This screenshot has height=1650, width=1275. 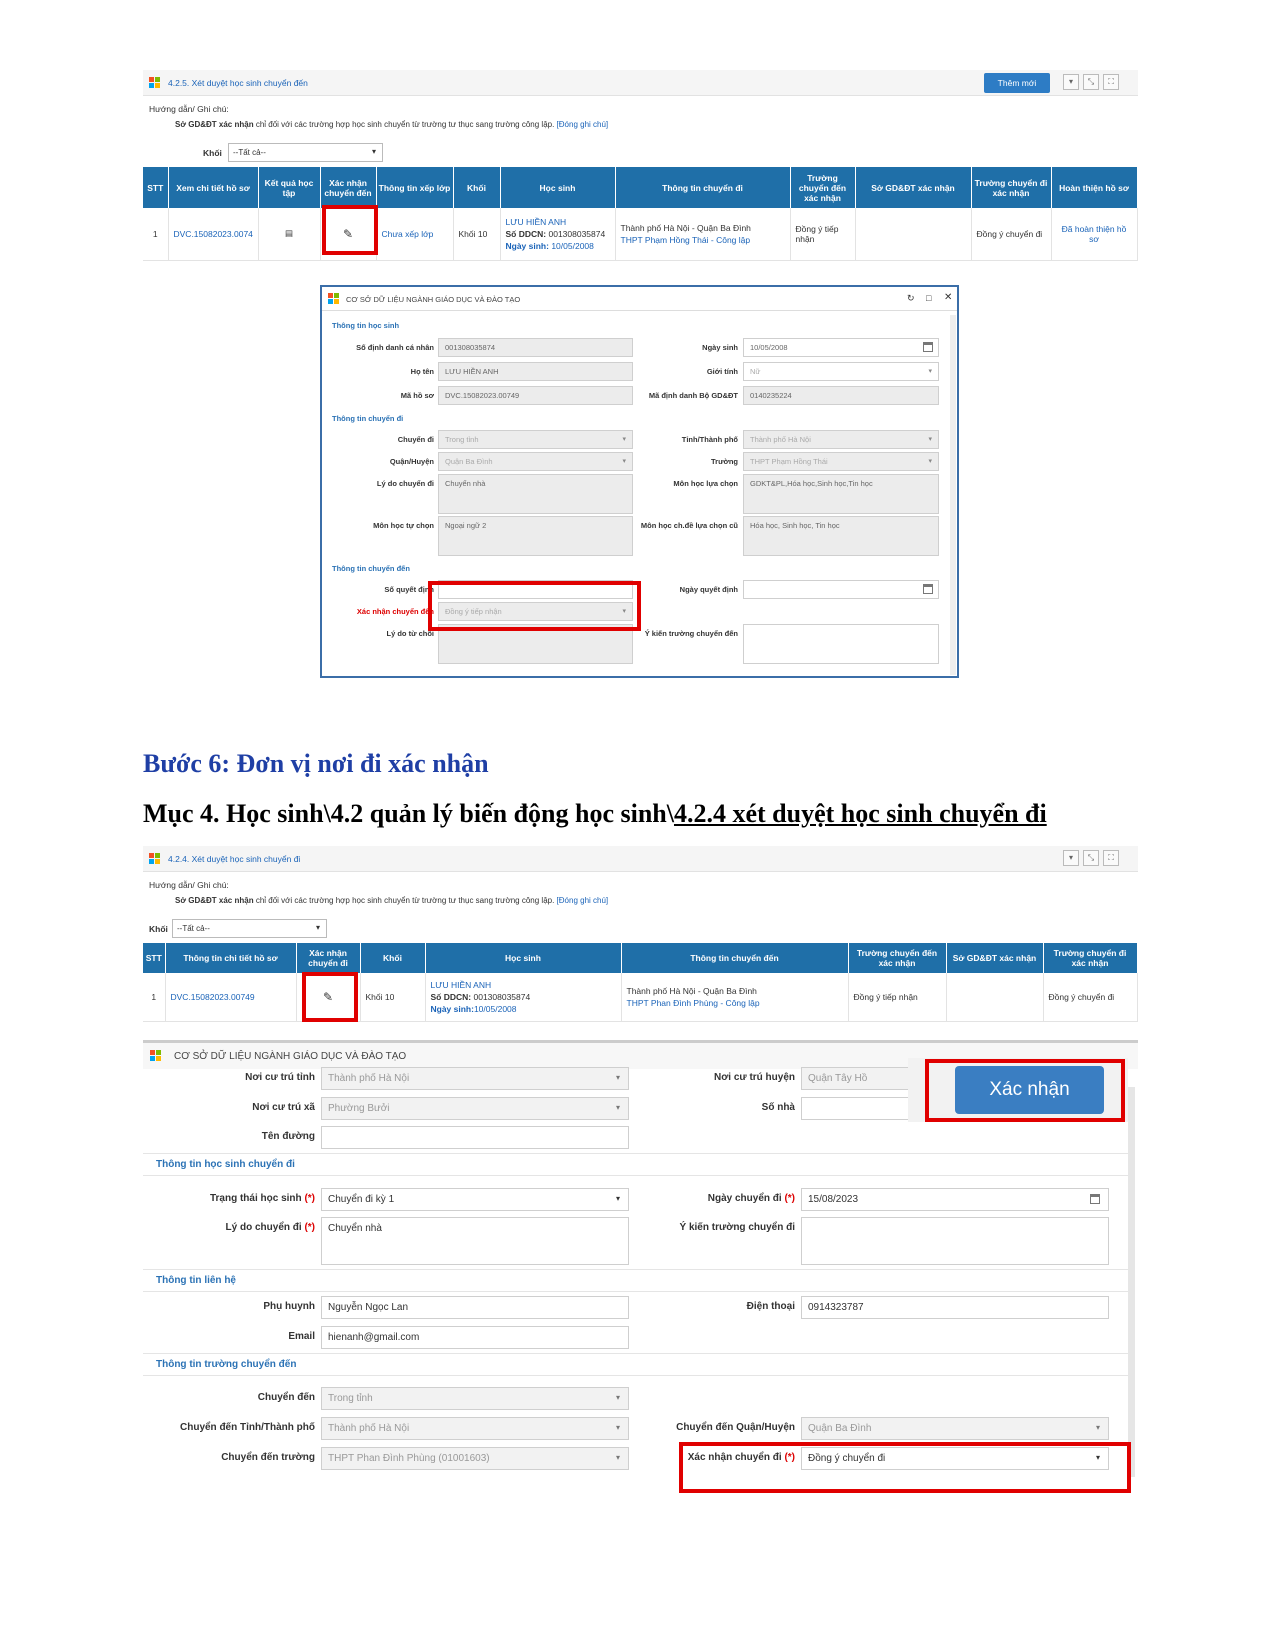 What do you see at coordinates (685, 239) in the screenshot?
I see `from-line2: THPT Phạm Hồng Thái - Công lập` at bounding box center [685, 239].